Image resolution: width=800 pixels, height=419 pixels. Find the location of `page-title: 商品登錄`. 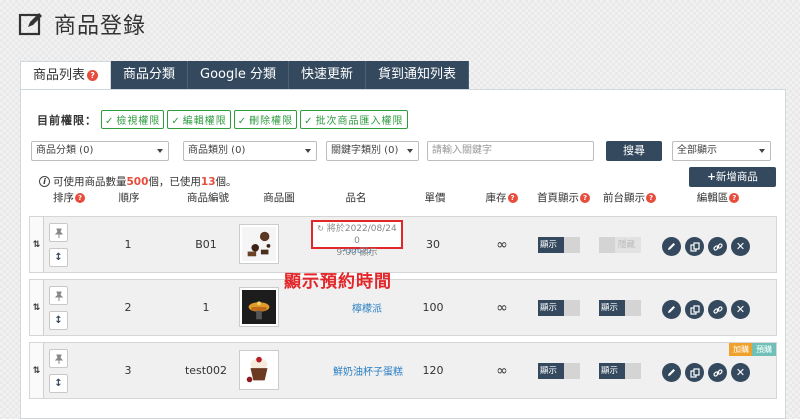

page-title: 商品登錄 is located at coordinates (100, 26).